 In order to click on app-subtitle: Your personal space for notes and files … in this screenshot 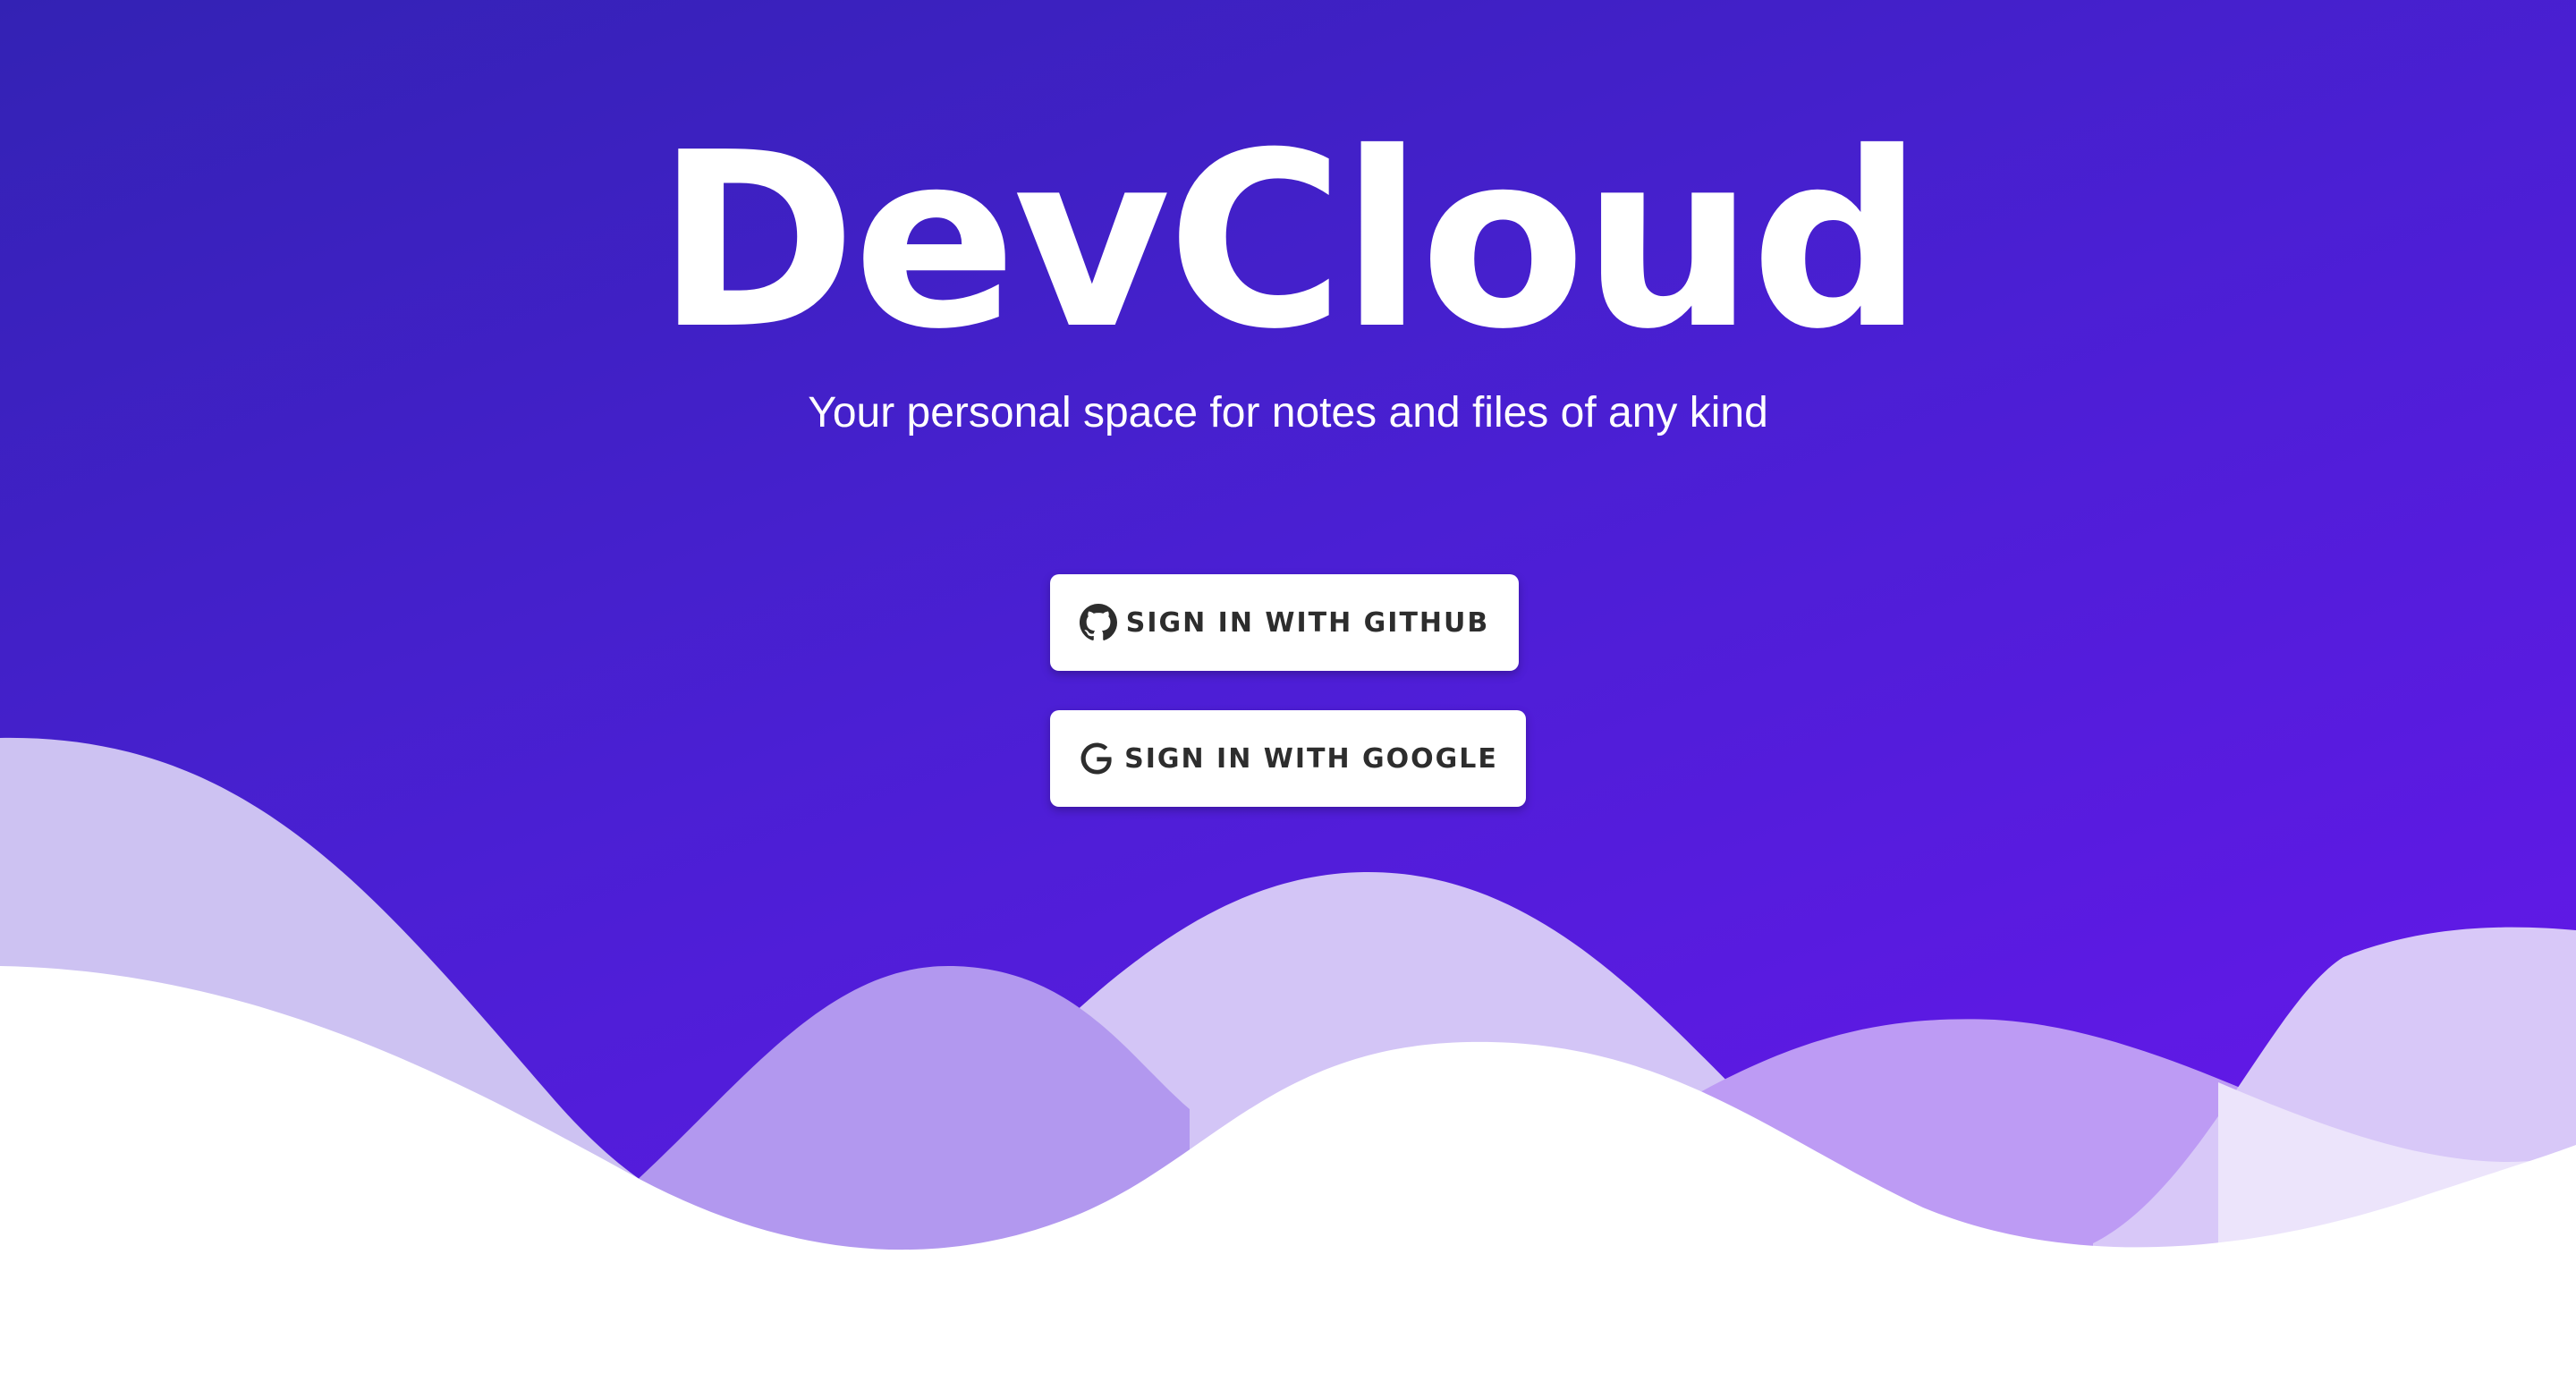, I will do `click(1288, 412)`.